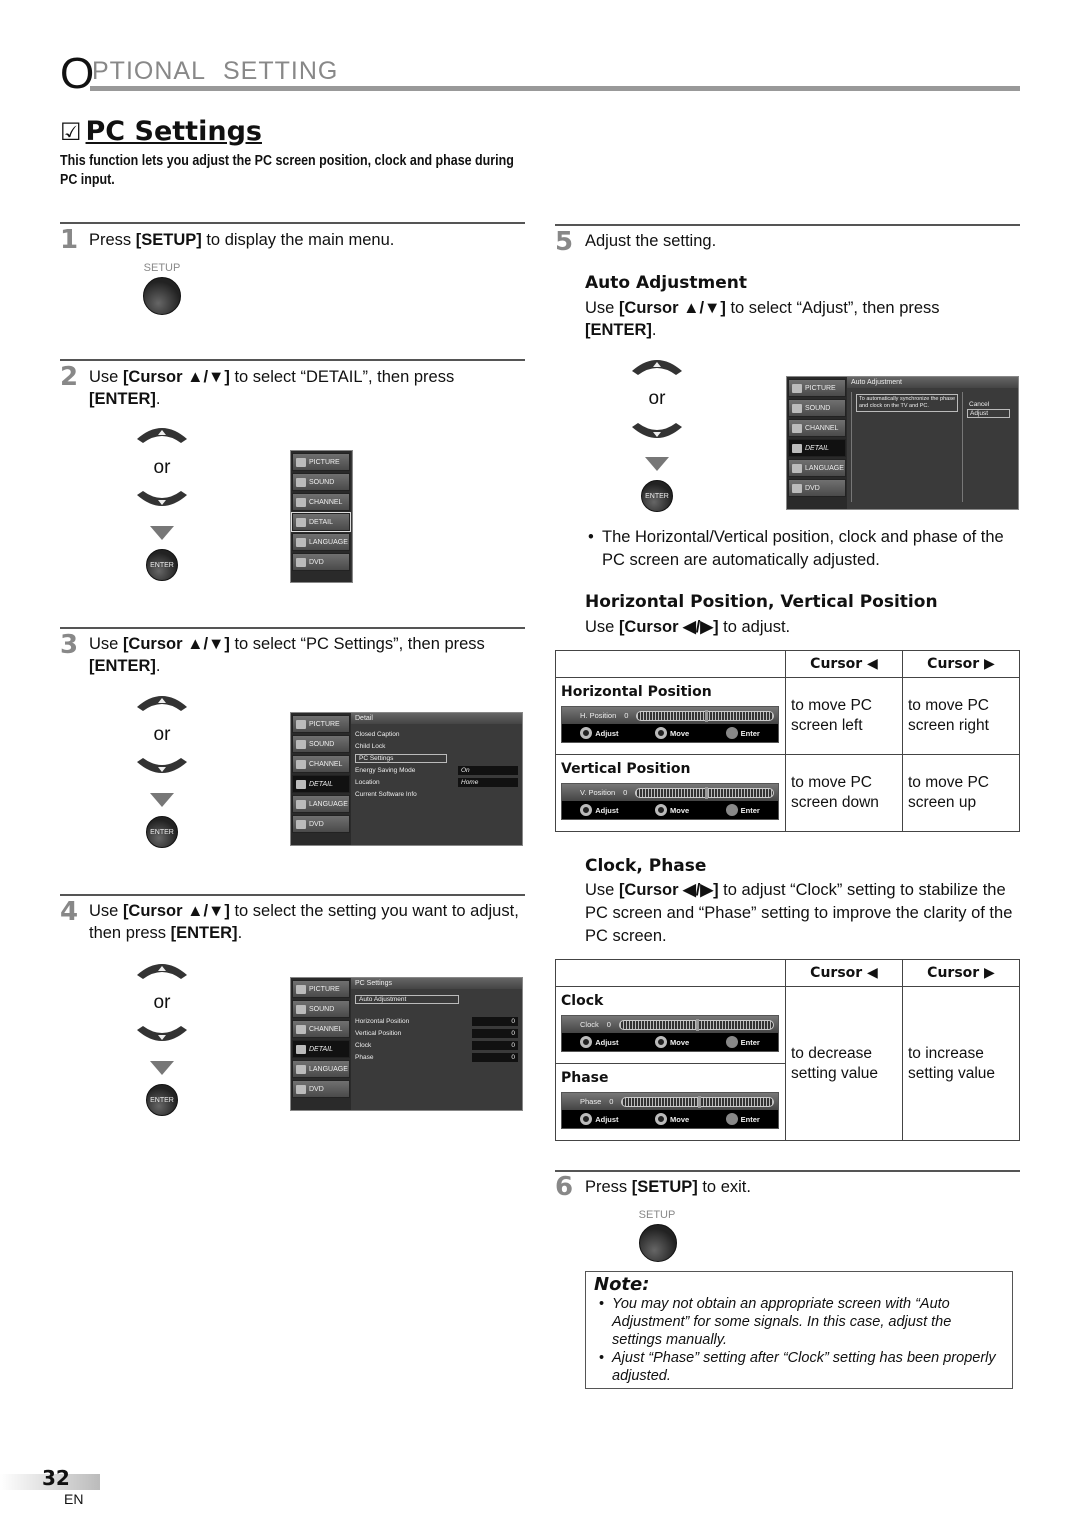  Describe the element at coordinates (731, 1042) in the screenshot. I see `enter-icon` at that location.